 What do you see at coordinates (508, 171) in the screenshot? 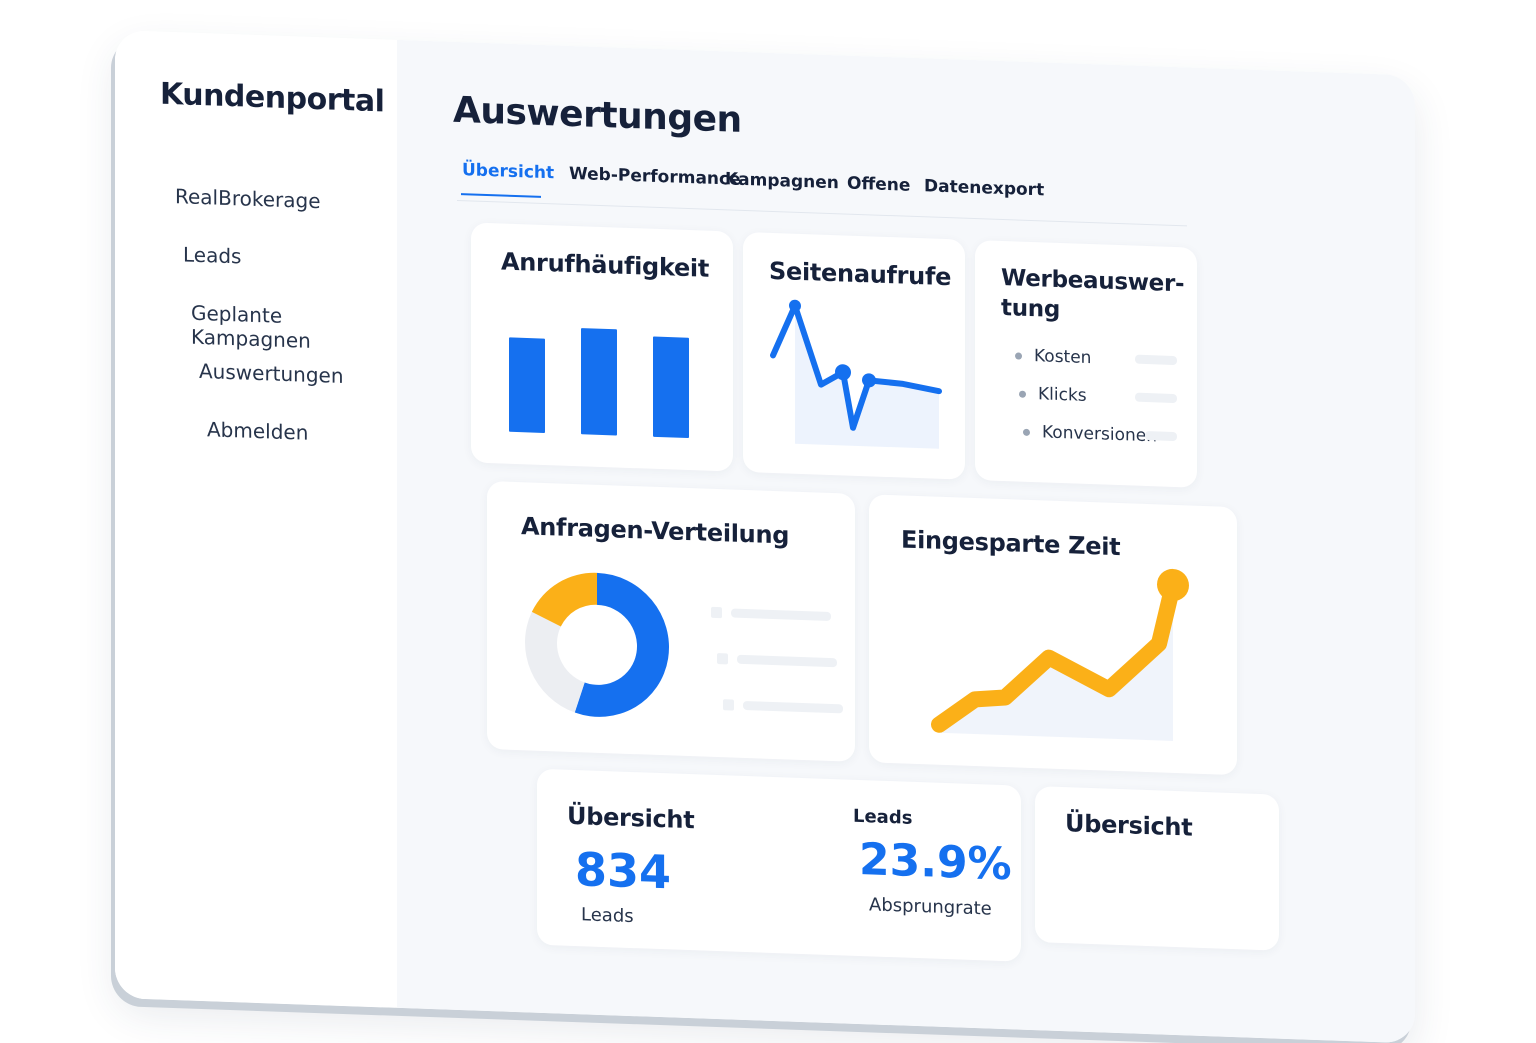
I see `tab-uebersicht: Übersicht` at bounding box center [508, 171].